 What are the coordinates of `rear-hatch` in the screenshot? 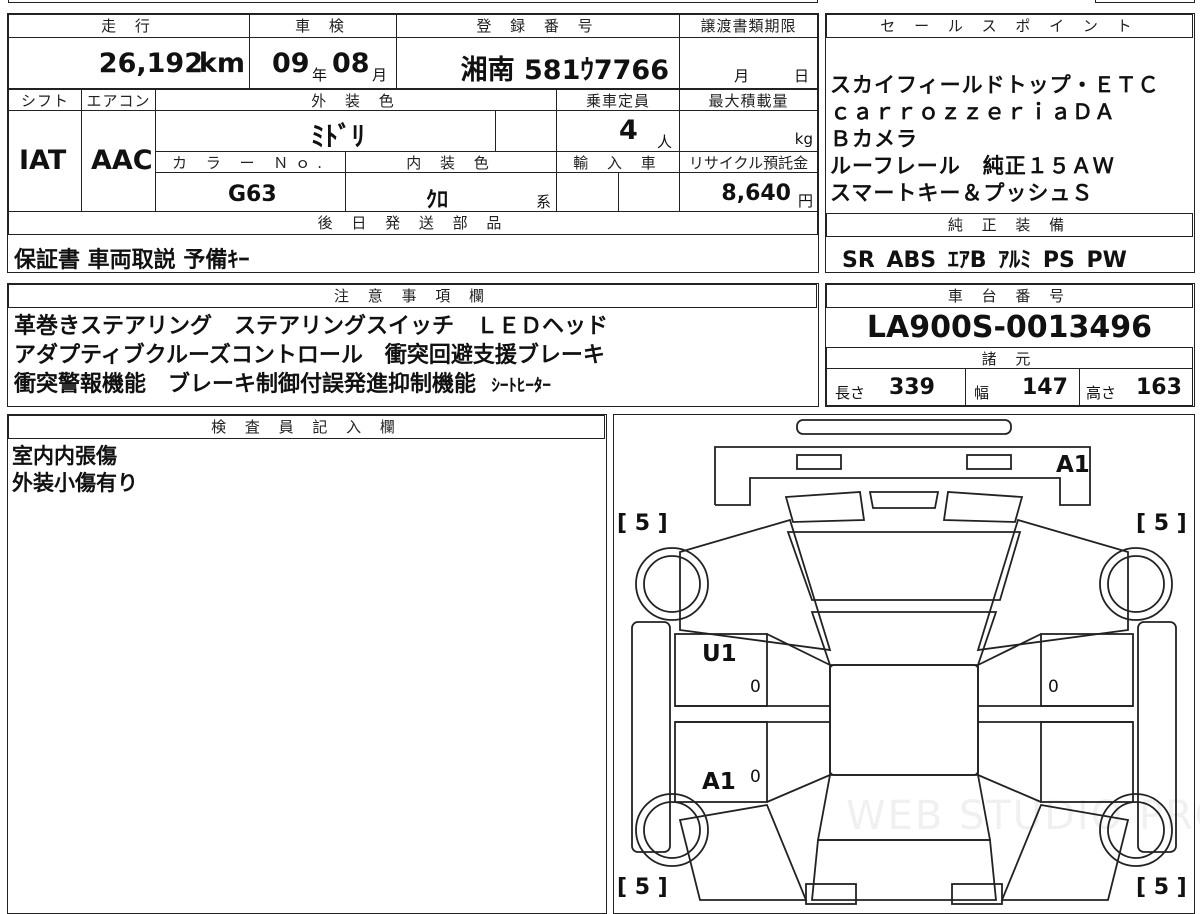 It's located at (903, 869).